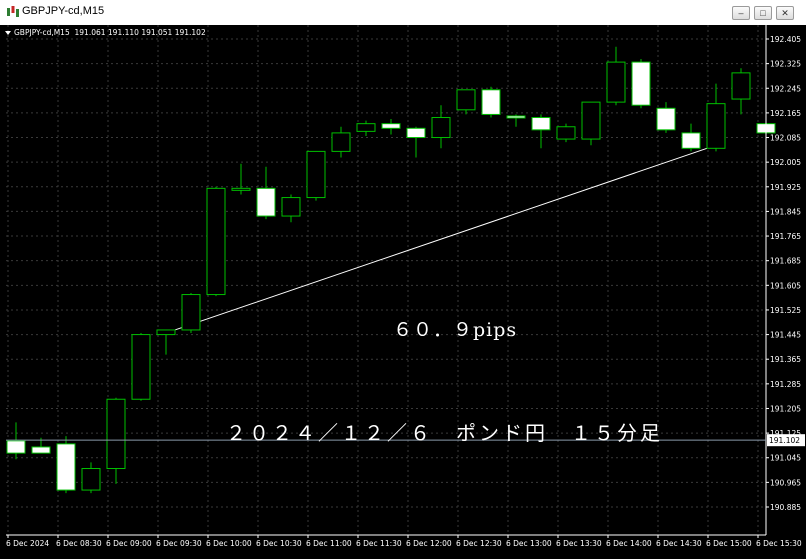 This screenshot has height=559, width=806. Describe the element at coordinates (79, 543) in the screenshot. I see `x-tick-label: 6 Dec 08:30` at that location.